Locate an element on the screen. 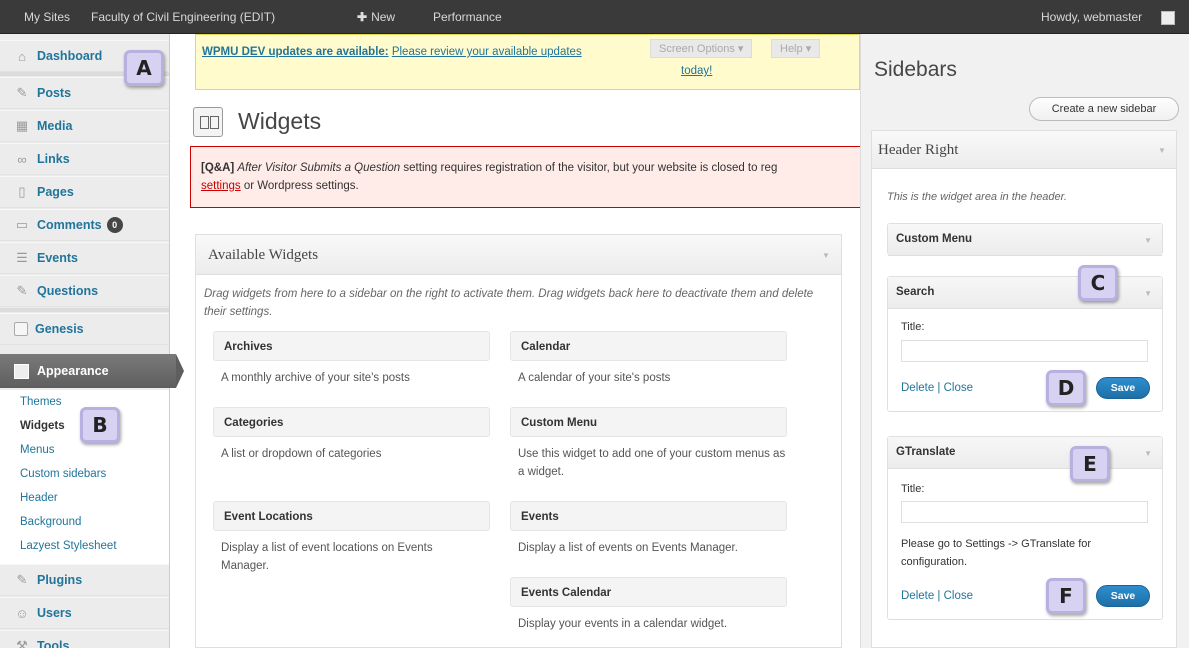 The width and height of the screenshot is (1189, 648). menu-tools: ⚒ Tools is located at coordinates (84, 639).